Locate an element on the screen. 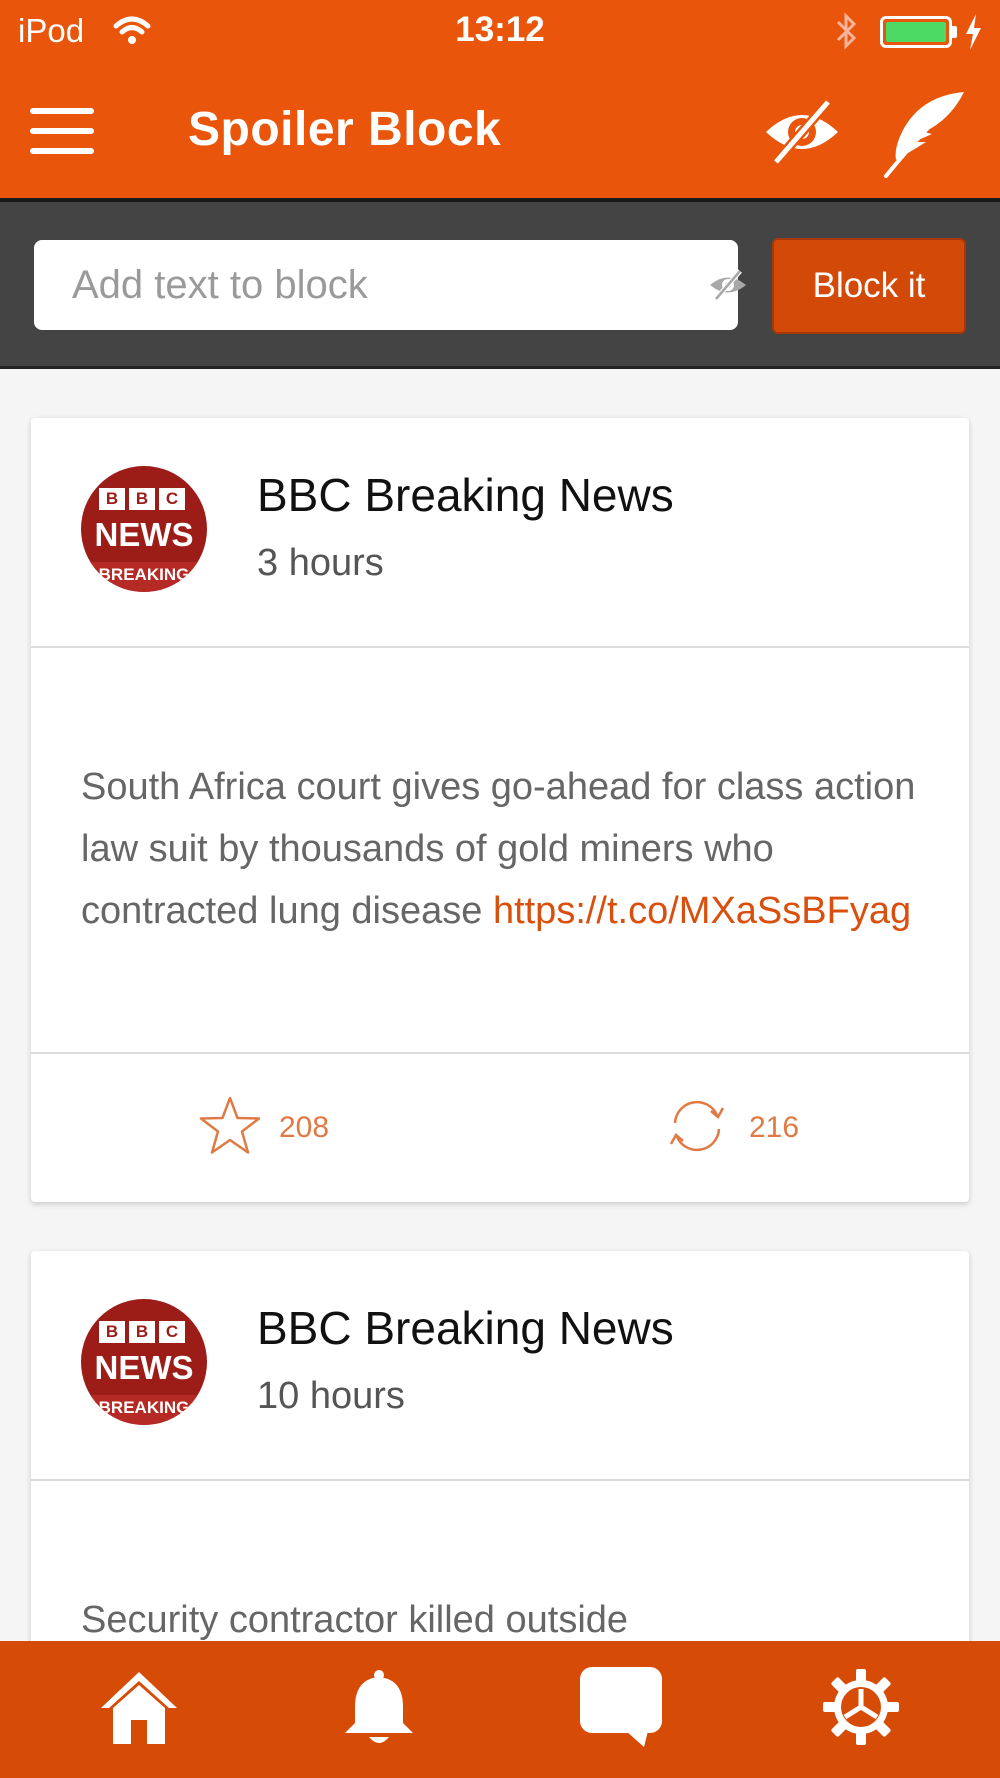 The width and height of the screenshot is (1000, 1778). battery-icon is located at coordinates (916, 32).